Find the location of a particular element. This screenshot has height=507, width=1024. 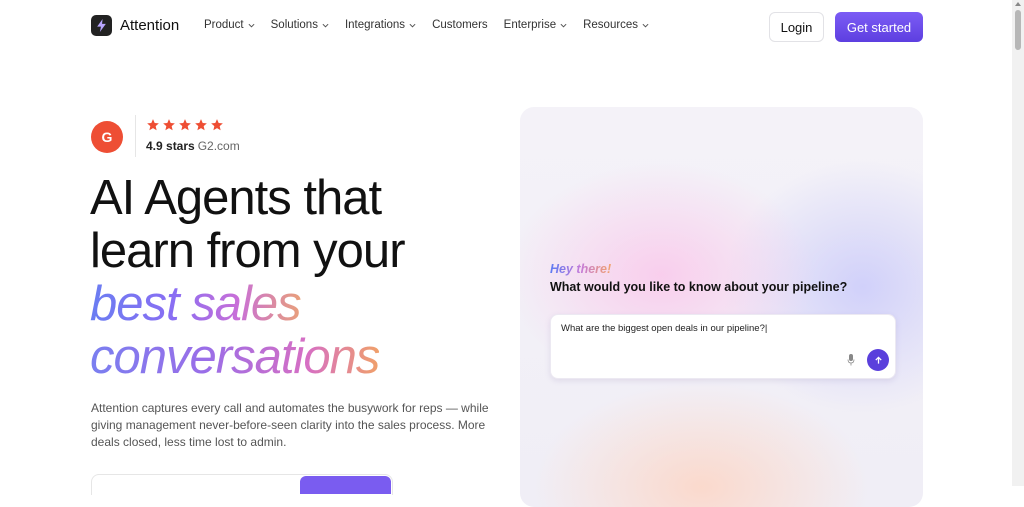

menu-label: Integrations is located at coordinates (375, 25).